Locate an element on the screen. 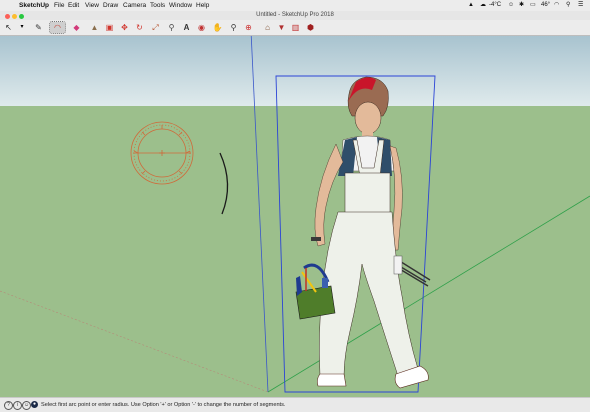  eraser-tool: ◆ is located at coordinates (76, 27).